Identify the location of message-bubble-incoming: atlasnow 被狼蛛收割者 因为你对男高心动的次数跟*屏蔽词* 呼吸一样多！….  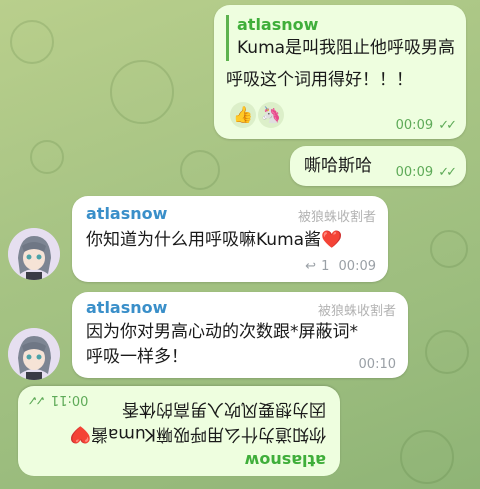
(240, 335).